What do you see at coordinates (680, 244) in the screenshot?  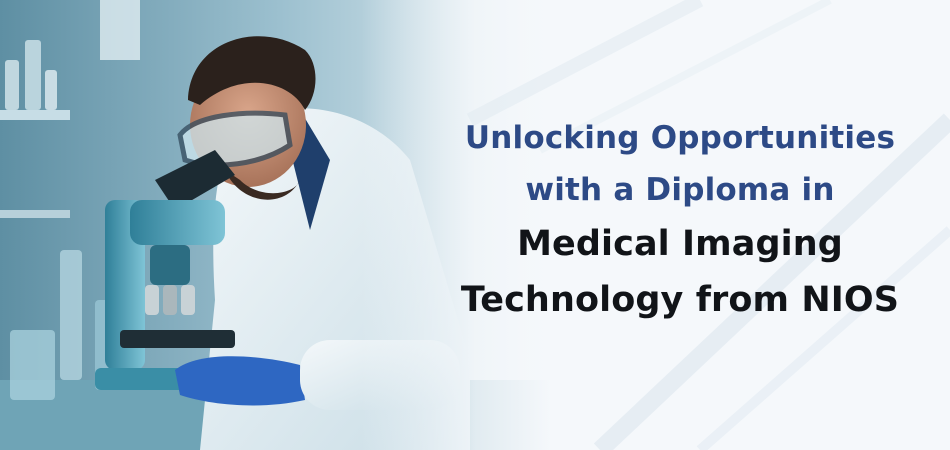 I see `headline-line-3: Medical Imaging` at bounding box center [680, 244].